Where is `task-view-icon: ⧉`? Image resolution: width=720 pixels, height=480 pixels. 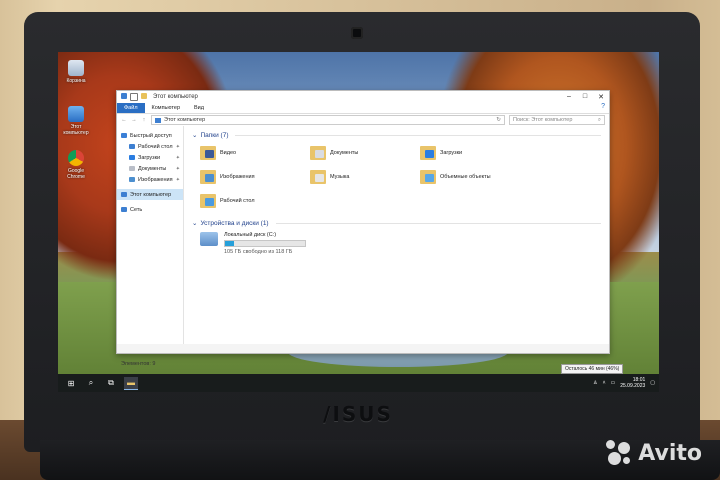
task-view-icon: ⧉ is located at coordinates (111, 382).